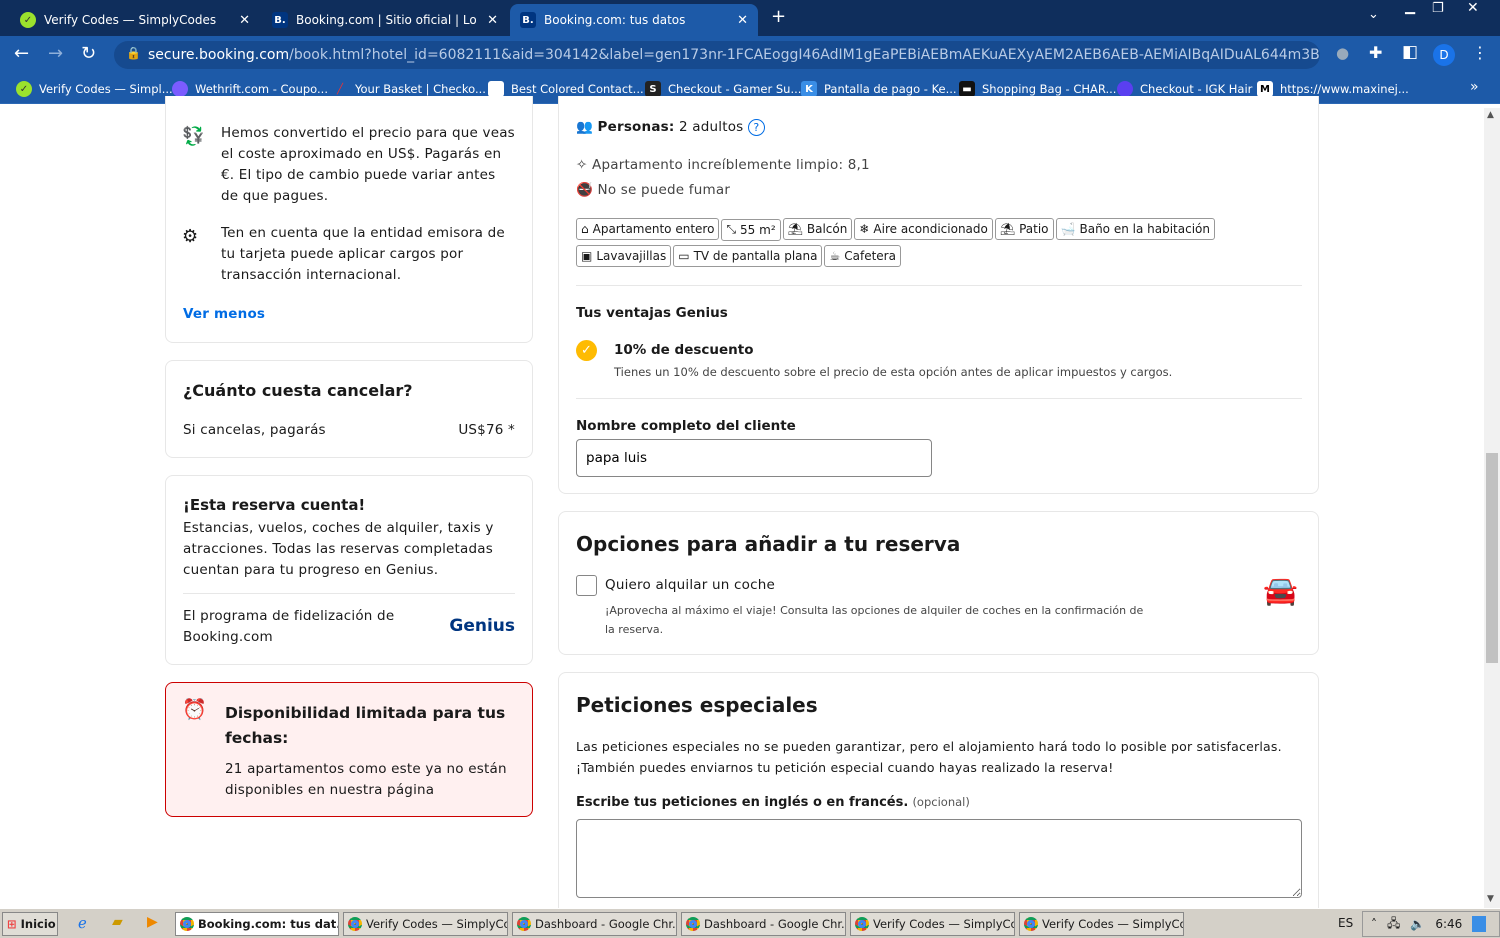  What do you see at coordinates (756, 127) in the screenshot?
I see `help-icon: ?` at bounding box center [756, 127].